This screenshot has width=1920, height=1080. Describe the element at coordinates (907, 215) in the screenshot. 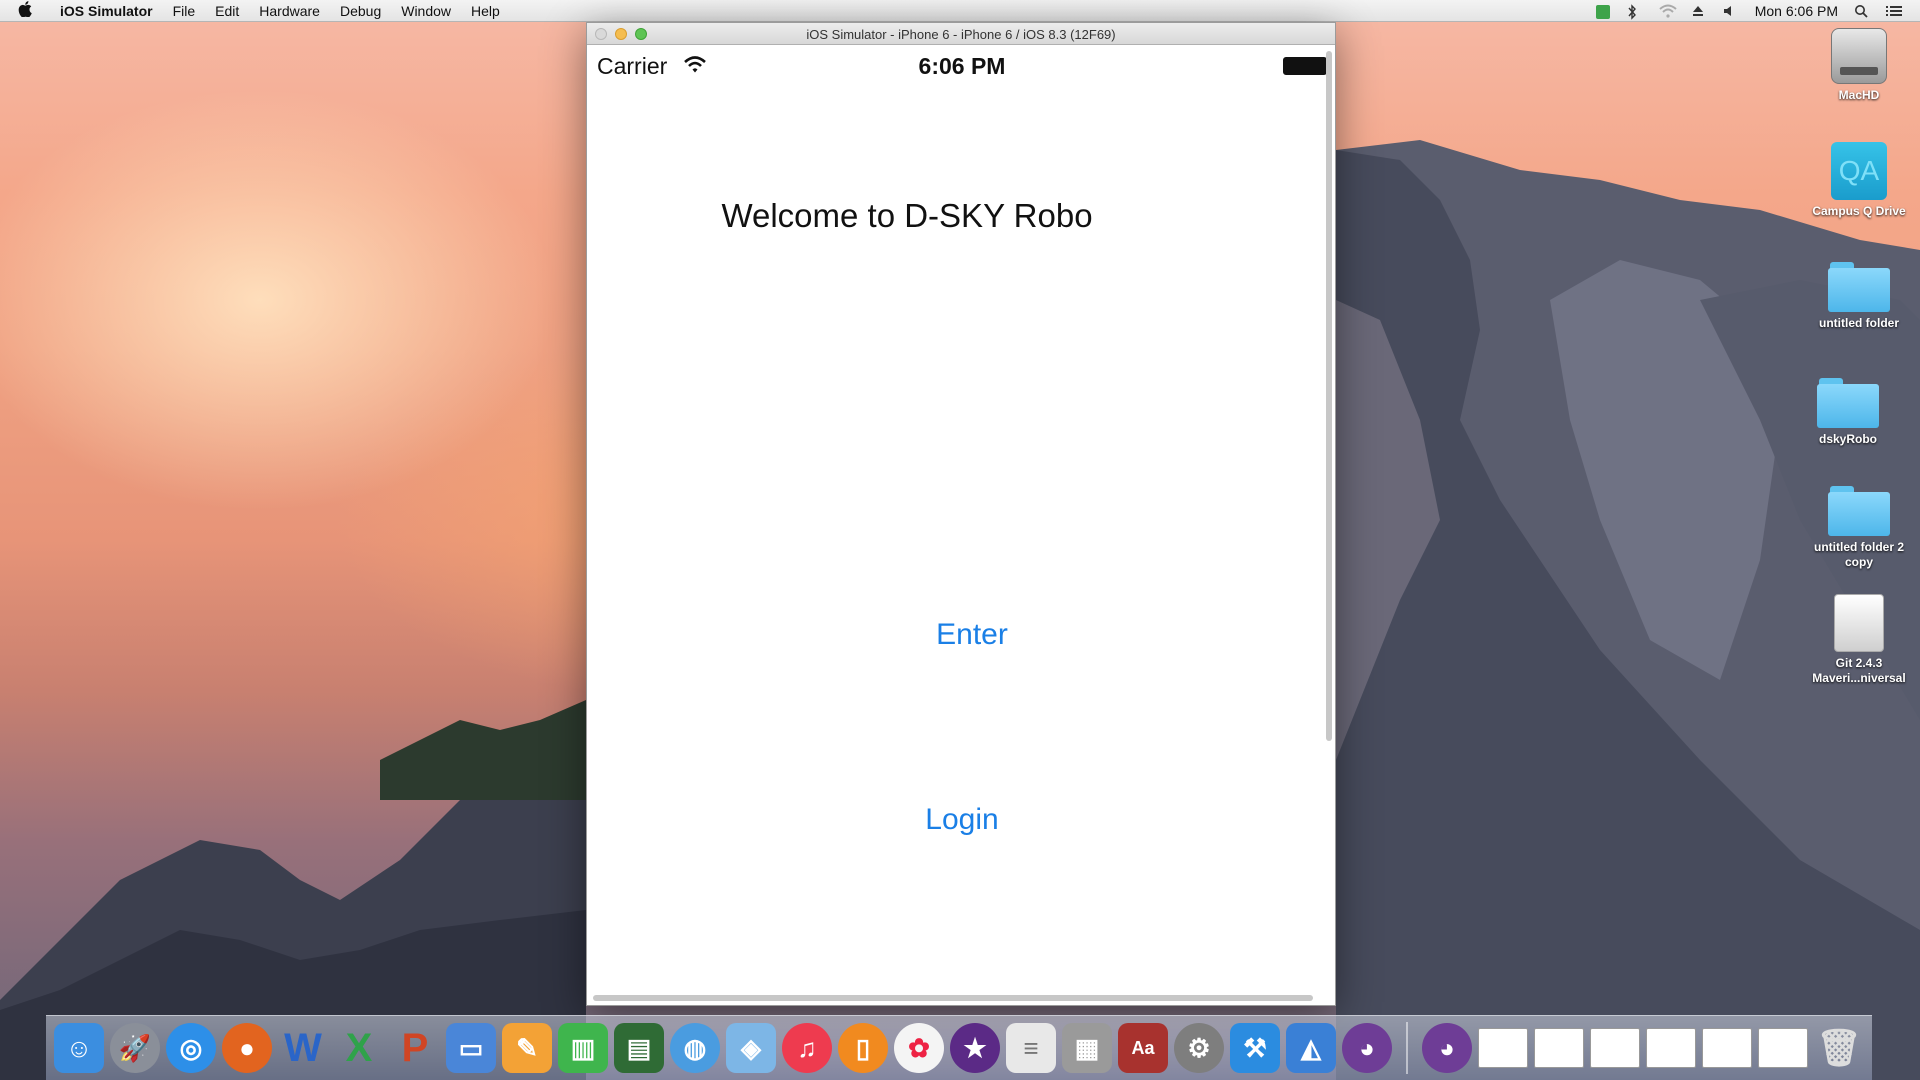

I see `welcome-heading: Welcome to D-SKY Robo` at that location.